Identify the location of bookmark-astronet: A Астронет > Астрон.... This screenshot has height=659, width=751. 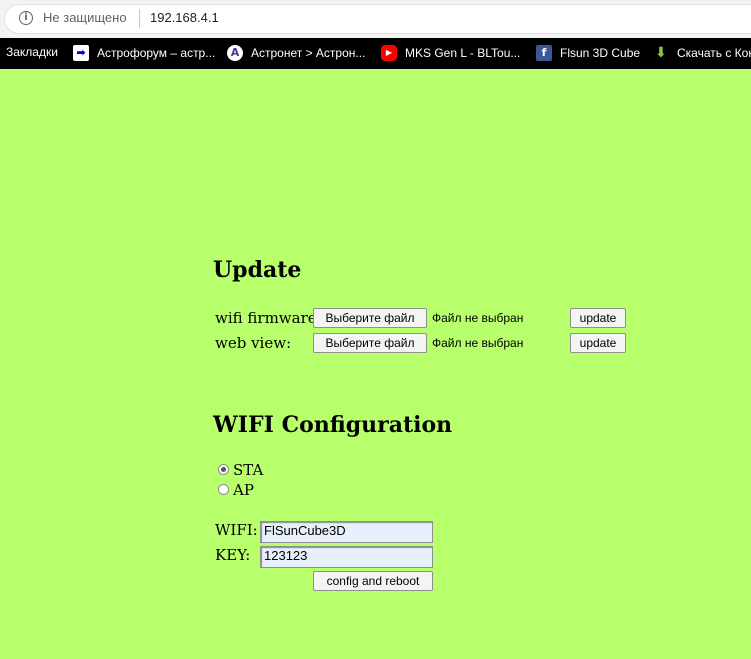
(296, 53).